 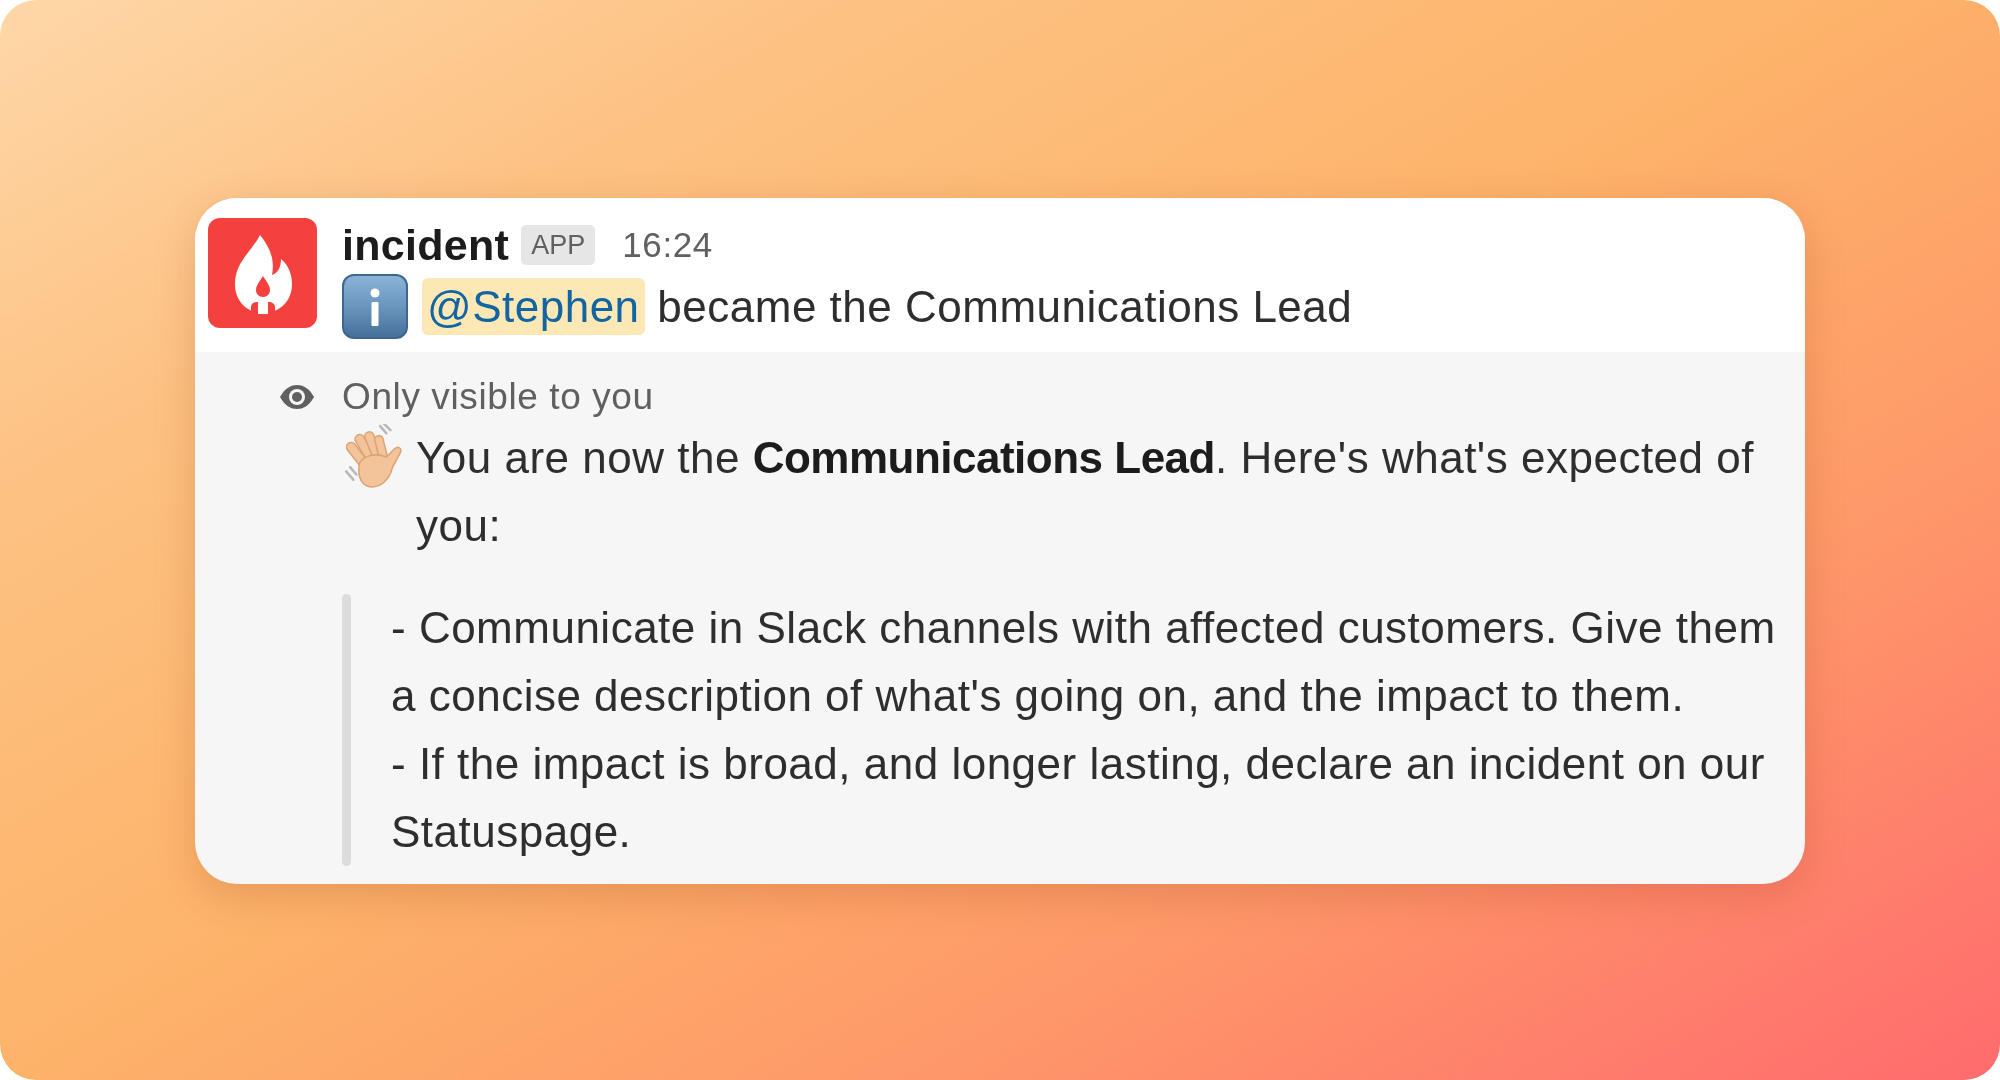 What do you see at coordinates (1078, 798) in the screenshot?
I see `quote-text: - If the impact is broad, and longer lasting, declare an incident on our Statuspage.` at bounding box center [1078, 798].